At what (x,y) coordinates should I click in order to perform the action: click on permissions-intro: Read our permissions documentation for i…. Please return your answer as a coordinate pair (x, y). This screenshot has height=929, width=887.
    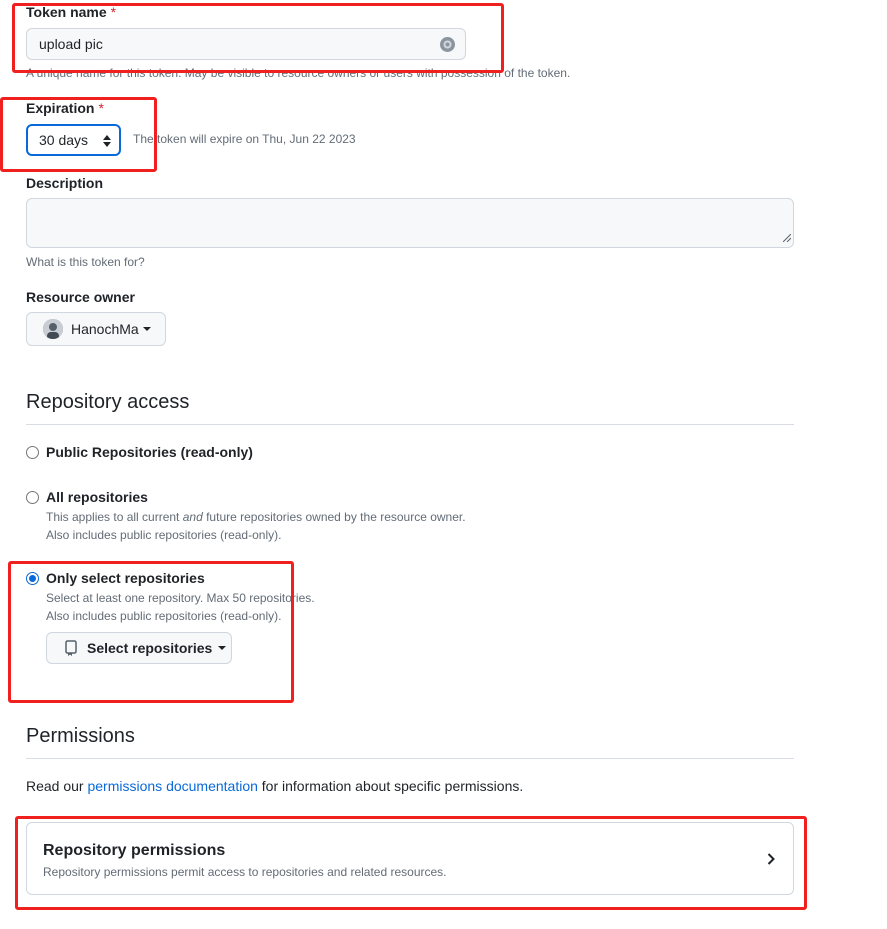
    Looking at the image, I should click on (274, 786).